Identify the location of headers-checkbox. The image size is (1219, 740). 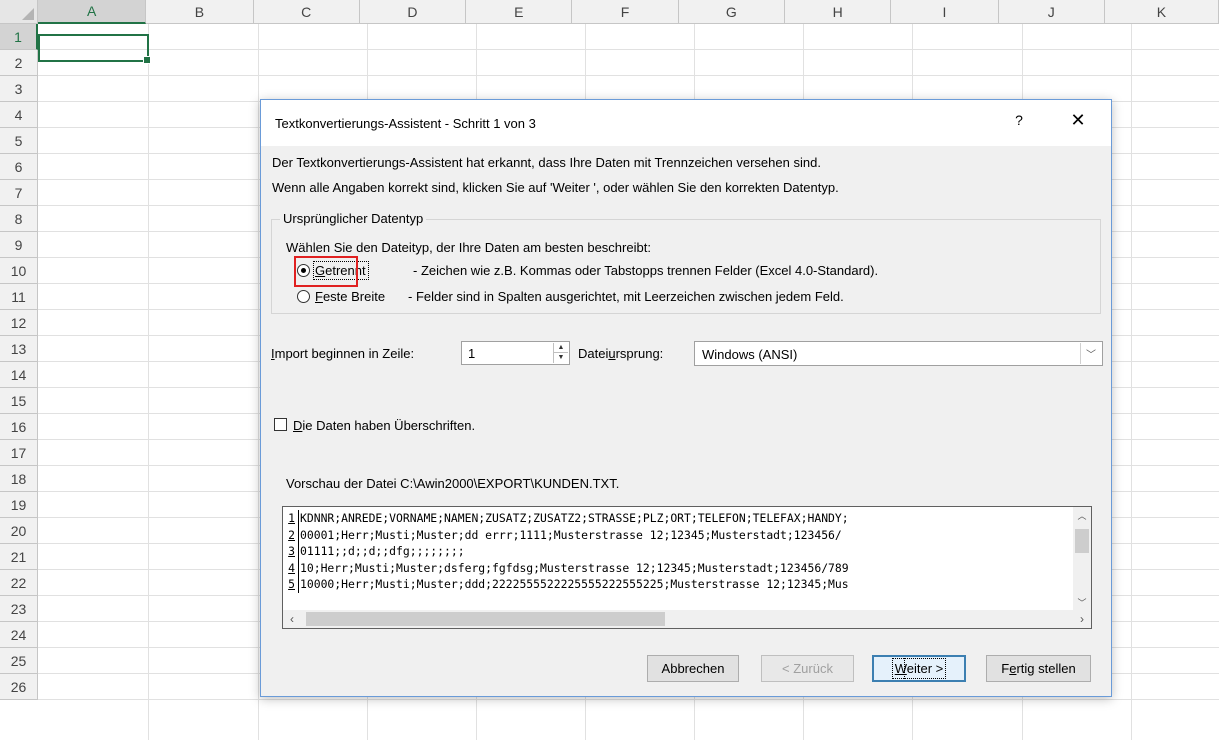
(280, 424).